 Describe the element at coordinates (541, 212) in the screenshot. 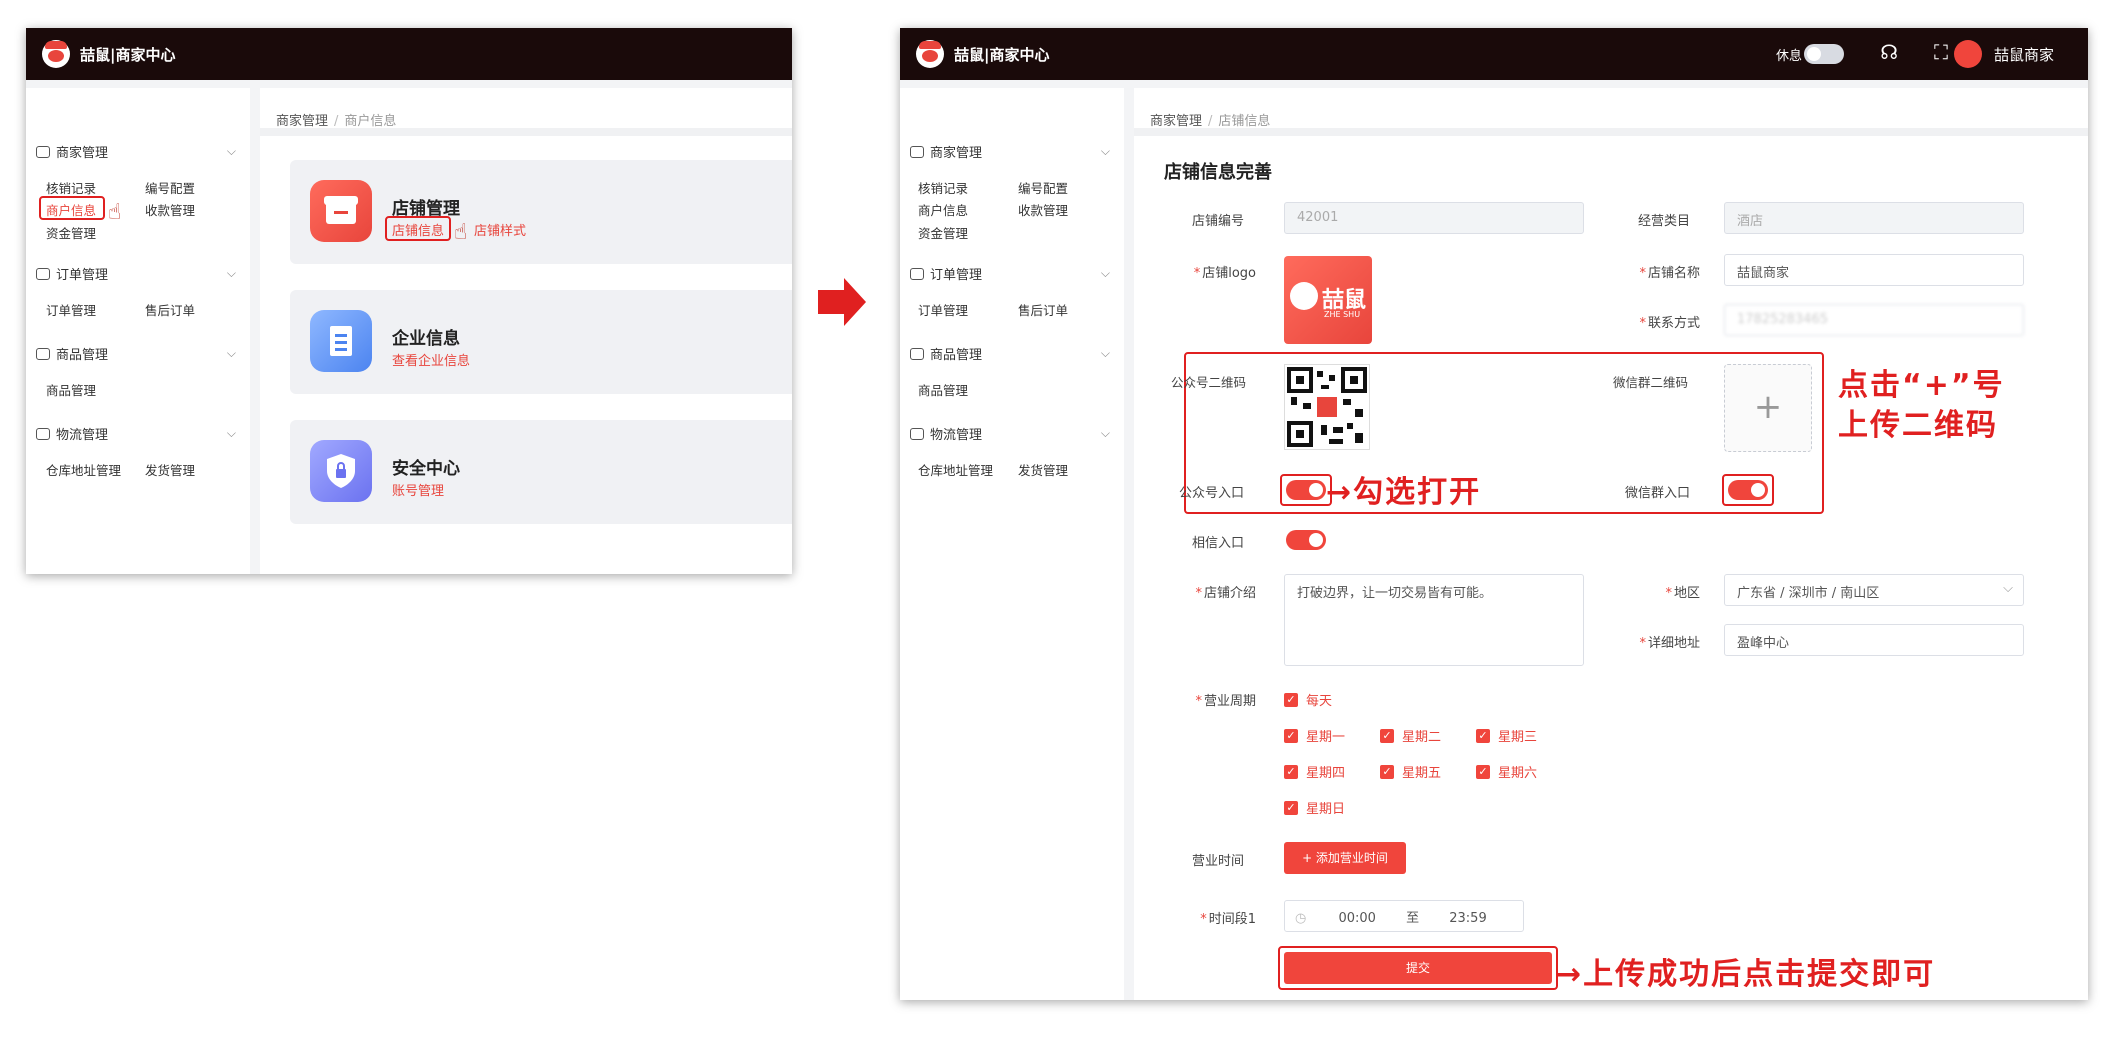

I see `card-store-mgmt: 店铺管理 店铺信息 ☝ 店铺样式` at that location.